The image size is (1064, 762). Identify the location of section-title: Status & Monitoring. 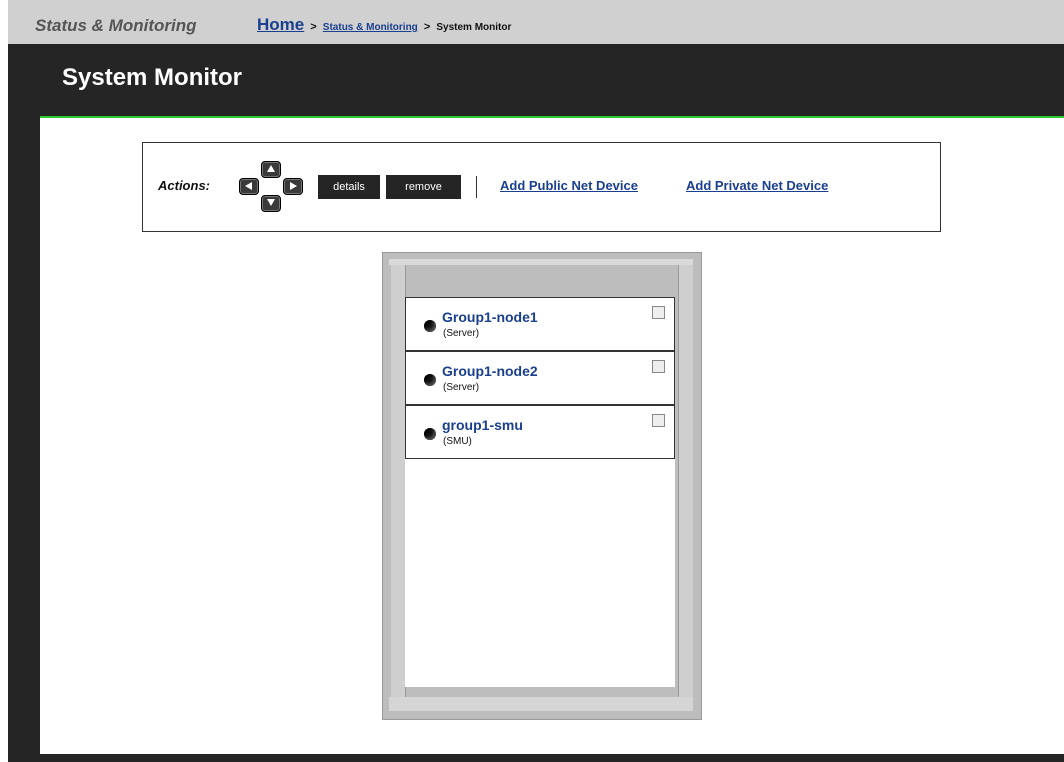
(116, 25).